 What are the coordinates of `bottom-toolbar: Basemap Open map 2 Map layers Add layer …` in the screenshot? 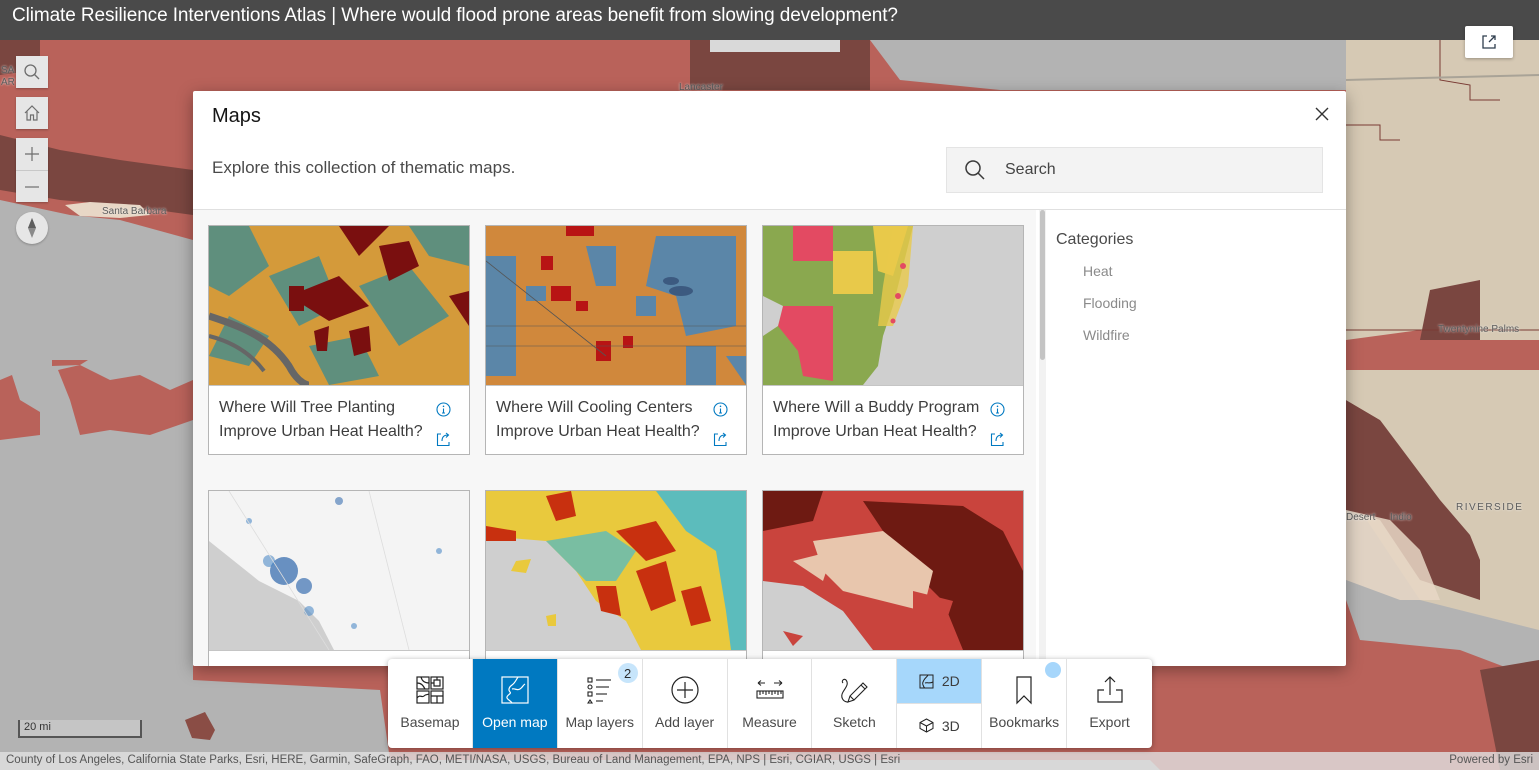 It's located at (770, 703).